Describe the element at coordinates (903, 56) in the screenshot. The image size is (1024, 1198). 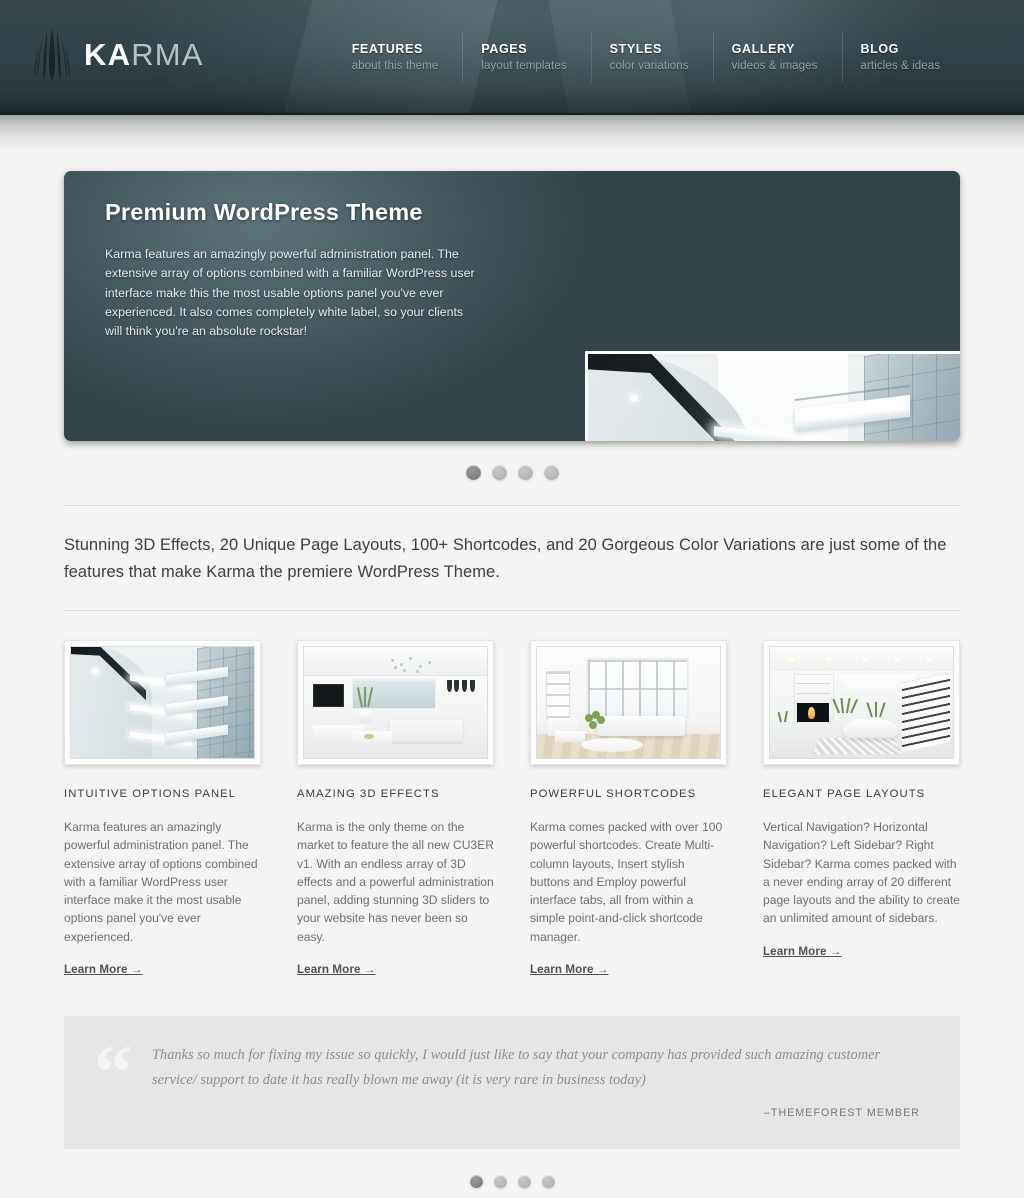
I see `nav-item-blog: BLOG articles & ideas` at that location.